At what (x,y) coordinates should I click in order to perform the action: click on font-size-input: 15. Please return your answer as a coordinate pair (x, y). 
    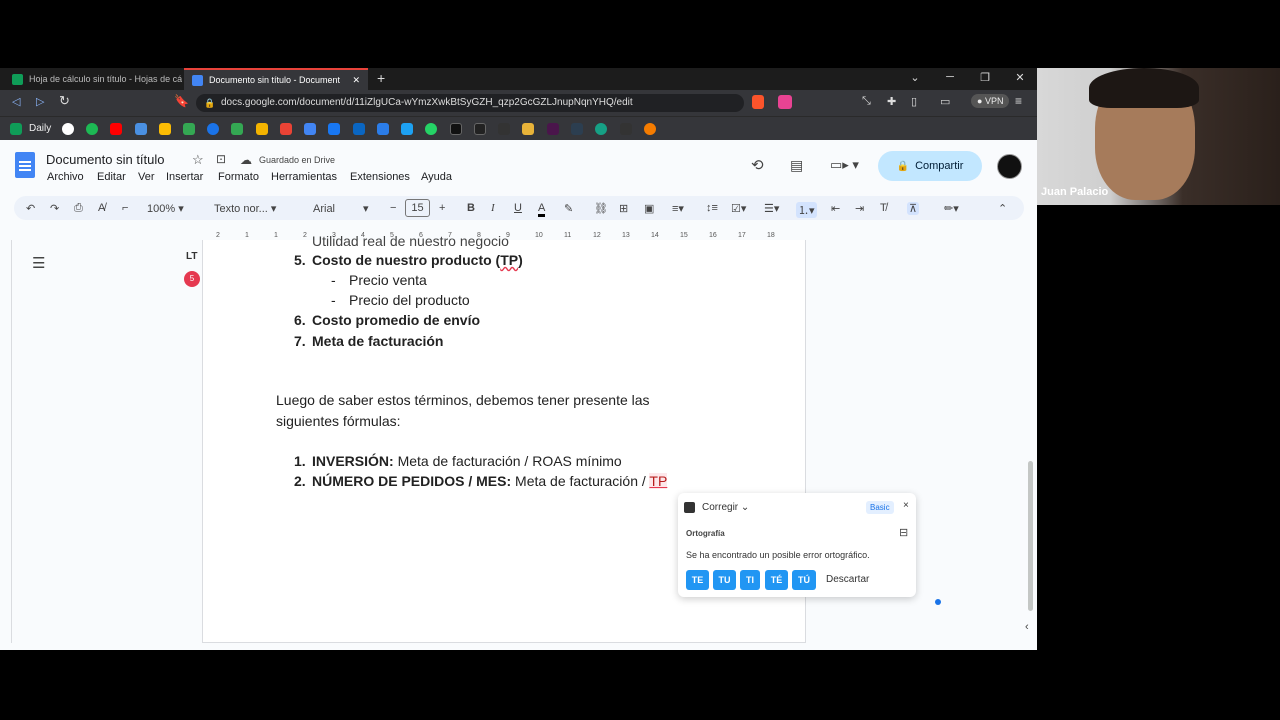
    Looking at the image, I should click on (417, 208).